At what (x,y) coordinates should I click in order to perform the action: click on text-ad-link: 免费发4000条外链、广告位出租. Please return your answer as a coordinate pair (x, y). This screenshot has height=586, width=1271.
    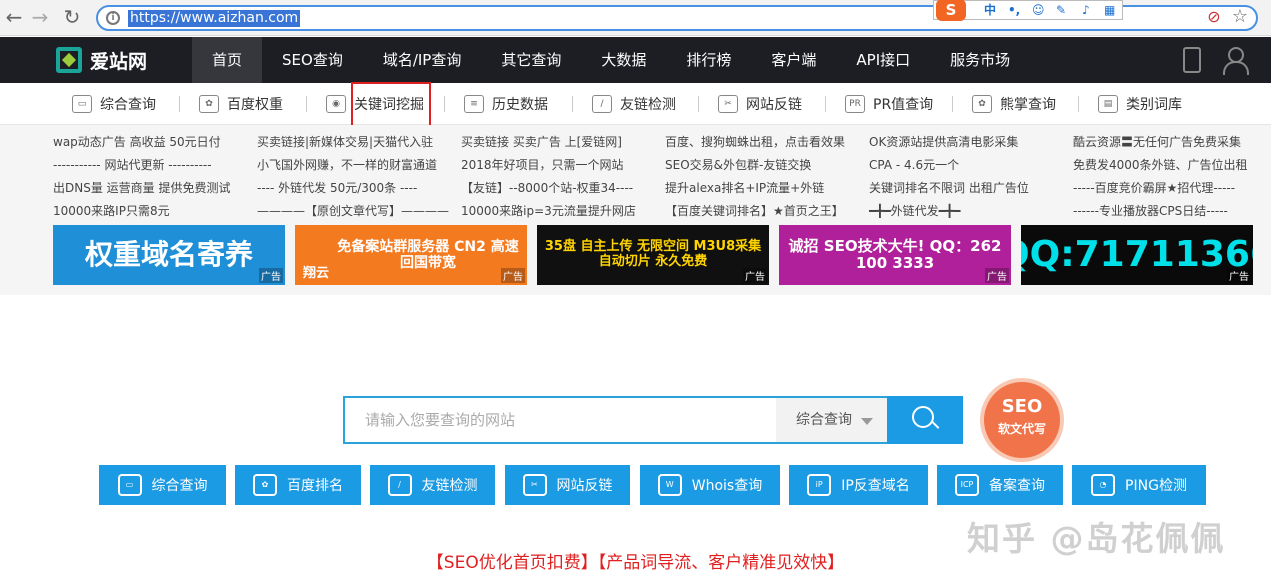
    Looking at the image, I should click on (1172, 165).